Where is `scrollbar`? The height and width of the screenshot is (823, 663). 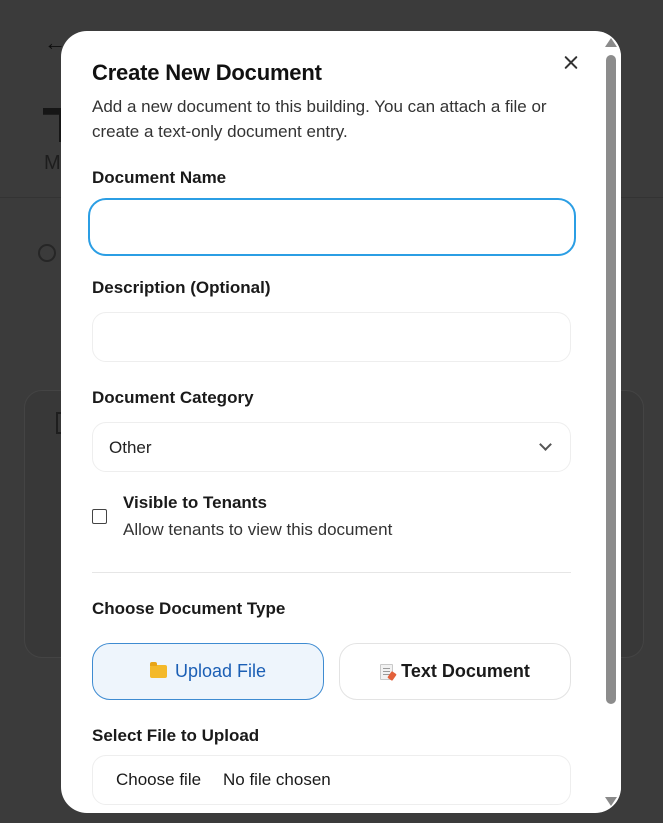 scrollbar is located at coordinates (611, 422).